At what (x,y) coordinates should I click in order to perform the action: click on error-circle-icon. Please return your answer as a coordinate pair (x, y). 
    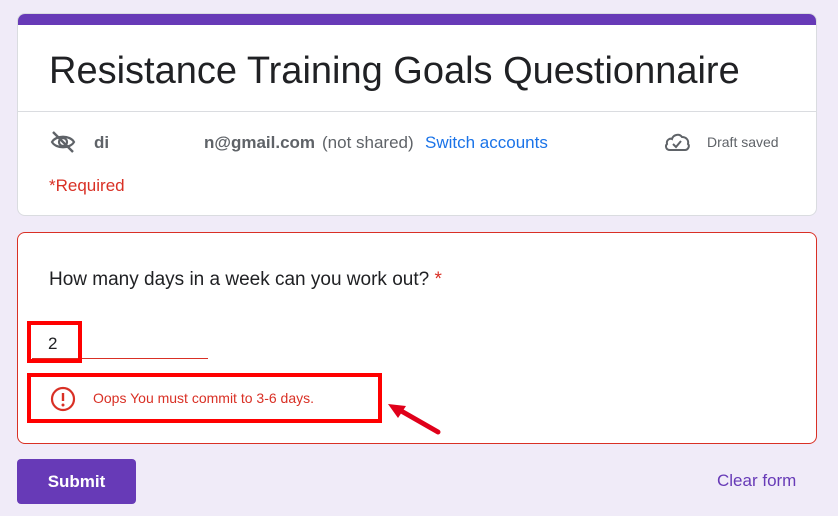
    Looking at the image, I should click on (63, 399).